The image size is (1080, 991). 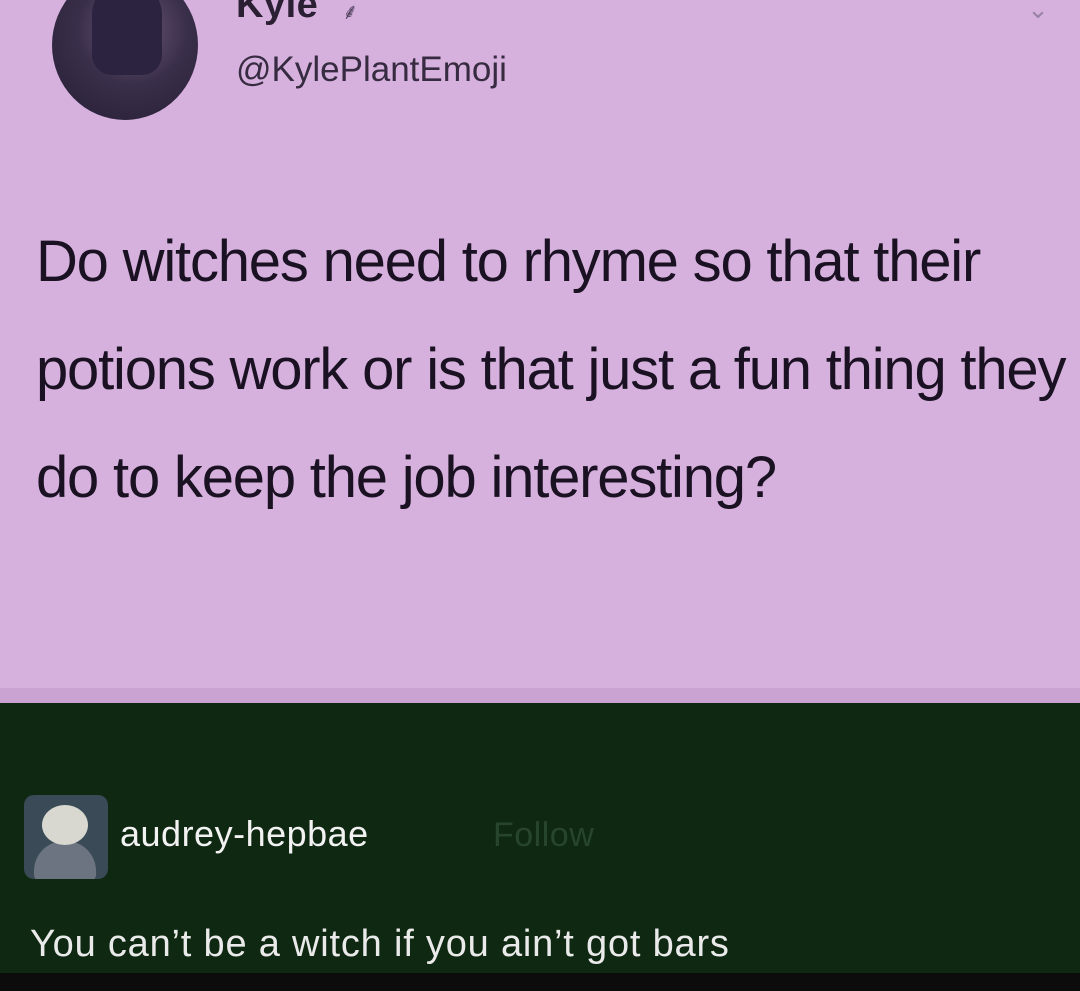 What do you see at coordinates (540, 695) in the screenshot?
I see `tweet-divider` at bounding box center [540, 695].